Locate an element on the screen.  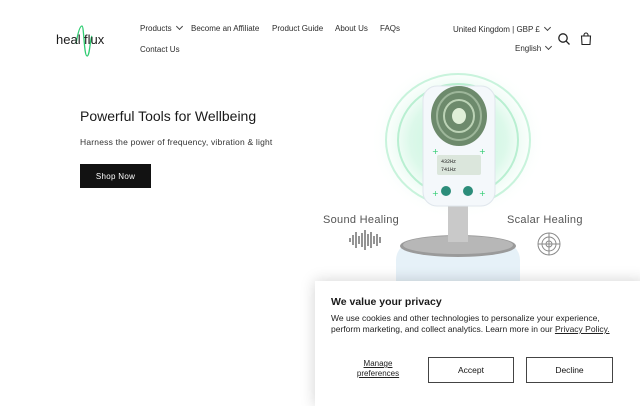
nav-item-affiliate: Become an Affiliate is located at coordinates (225, 28).